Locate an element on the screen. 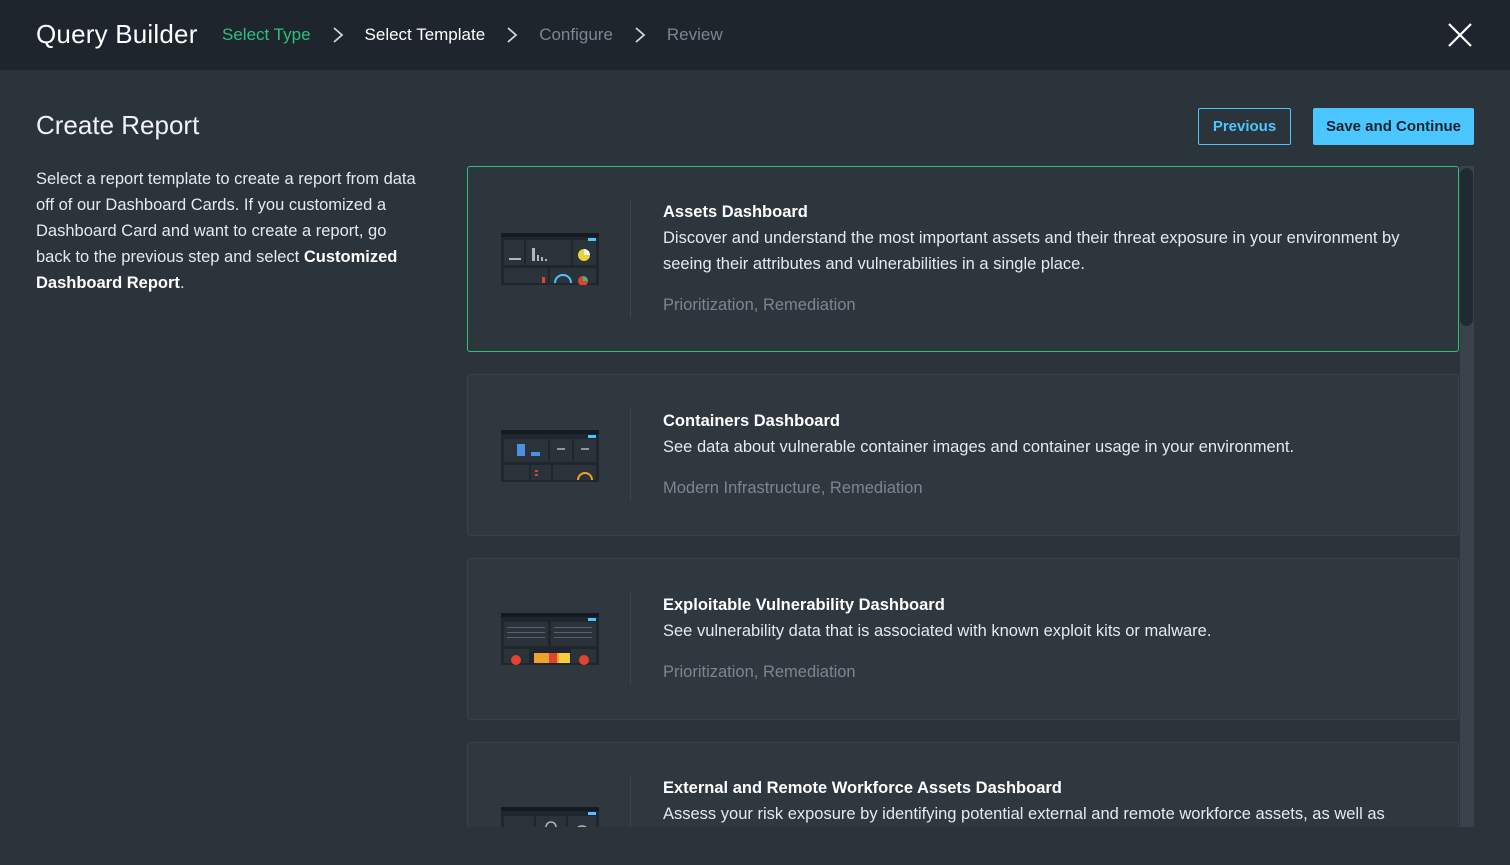 The image size is (1510, 865). step-review: Review is located at coordinates (694, 34).